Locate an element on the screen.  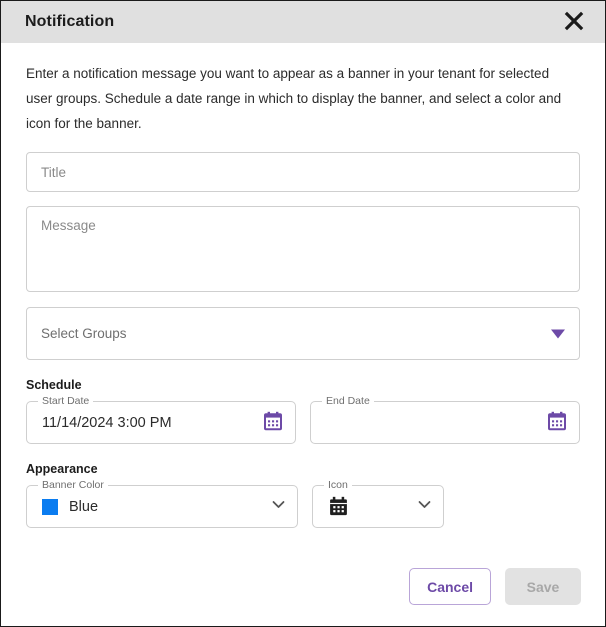
icon-select-label: Icon is located at coordinates (338, 485).